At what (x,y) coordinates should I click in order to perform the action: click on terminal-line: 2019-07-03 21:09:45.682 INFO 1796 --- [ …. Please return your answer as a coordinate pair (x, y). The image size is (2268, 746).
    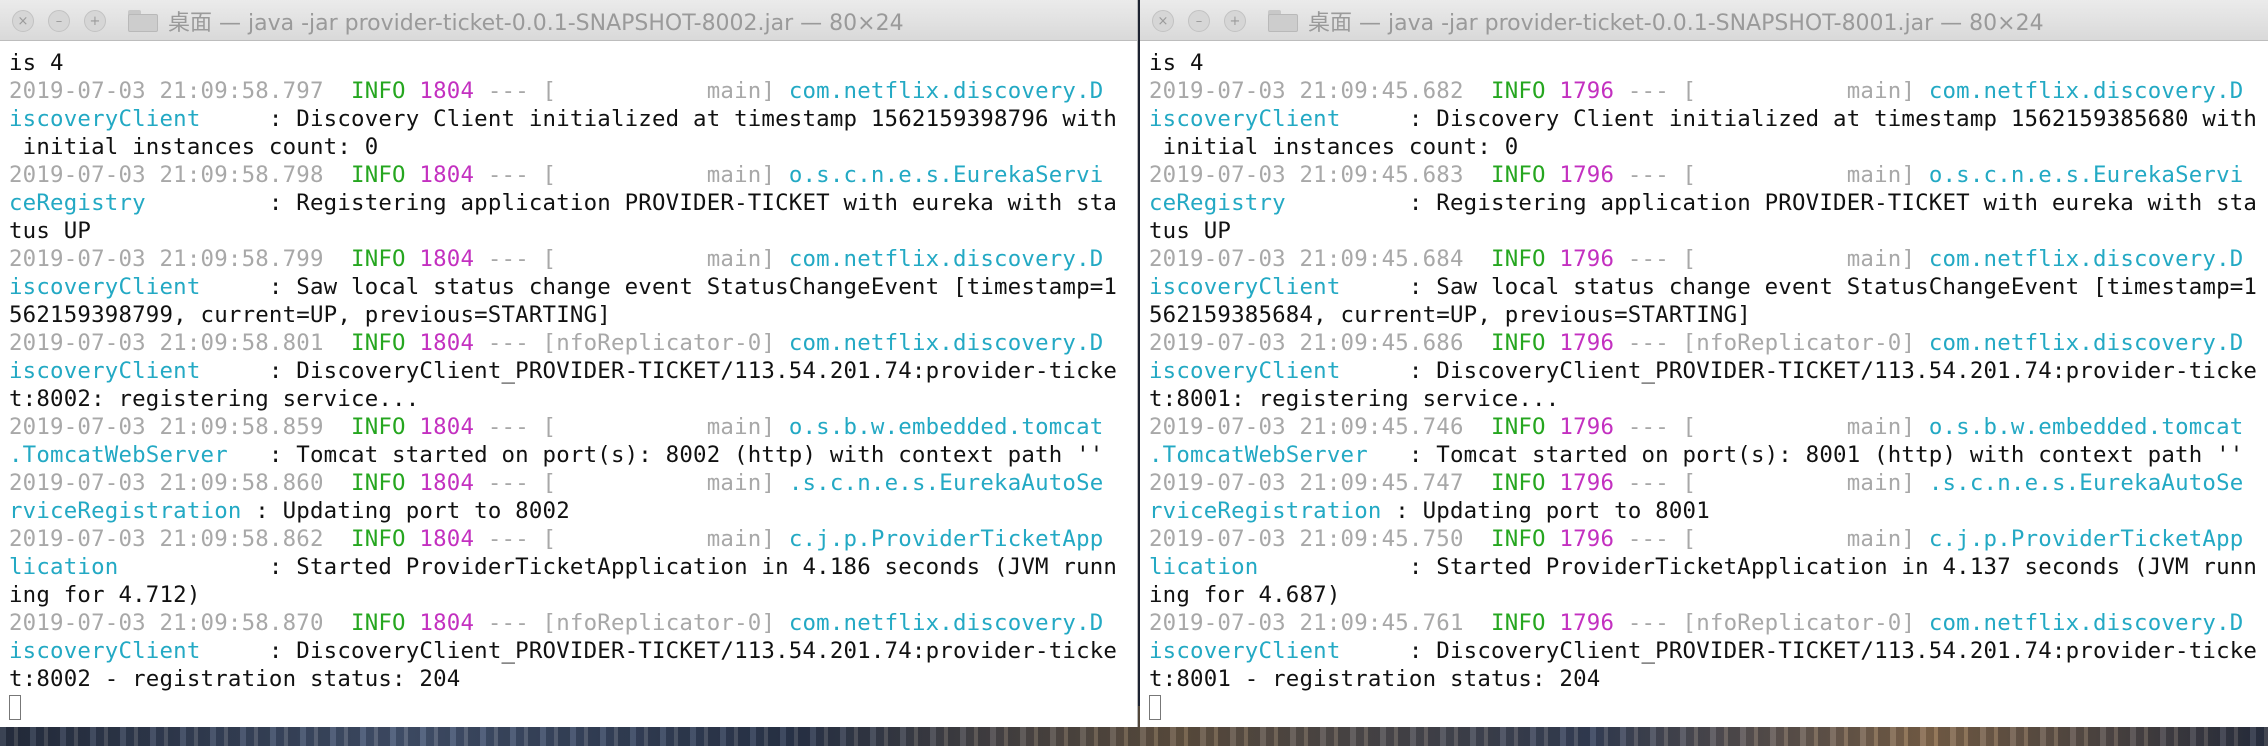
    Looking at the image, I should click on (1708, 91).